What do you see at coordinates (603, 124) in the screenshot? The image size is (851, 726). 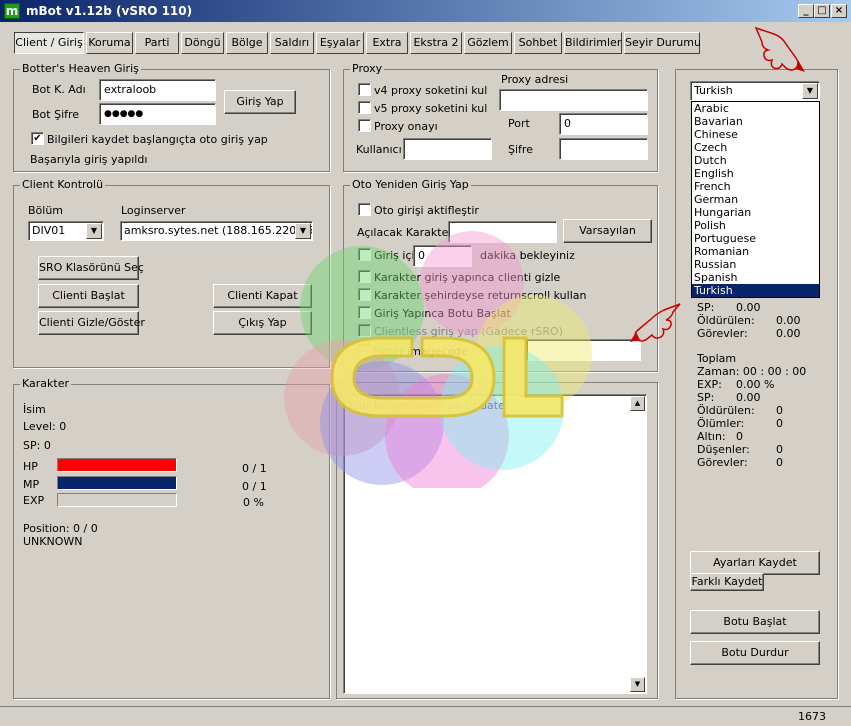 I see `proxy-port-input: 0` at bounding box center [603, 124].